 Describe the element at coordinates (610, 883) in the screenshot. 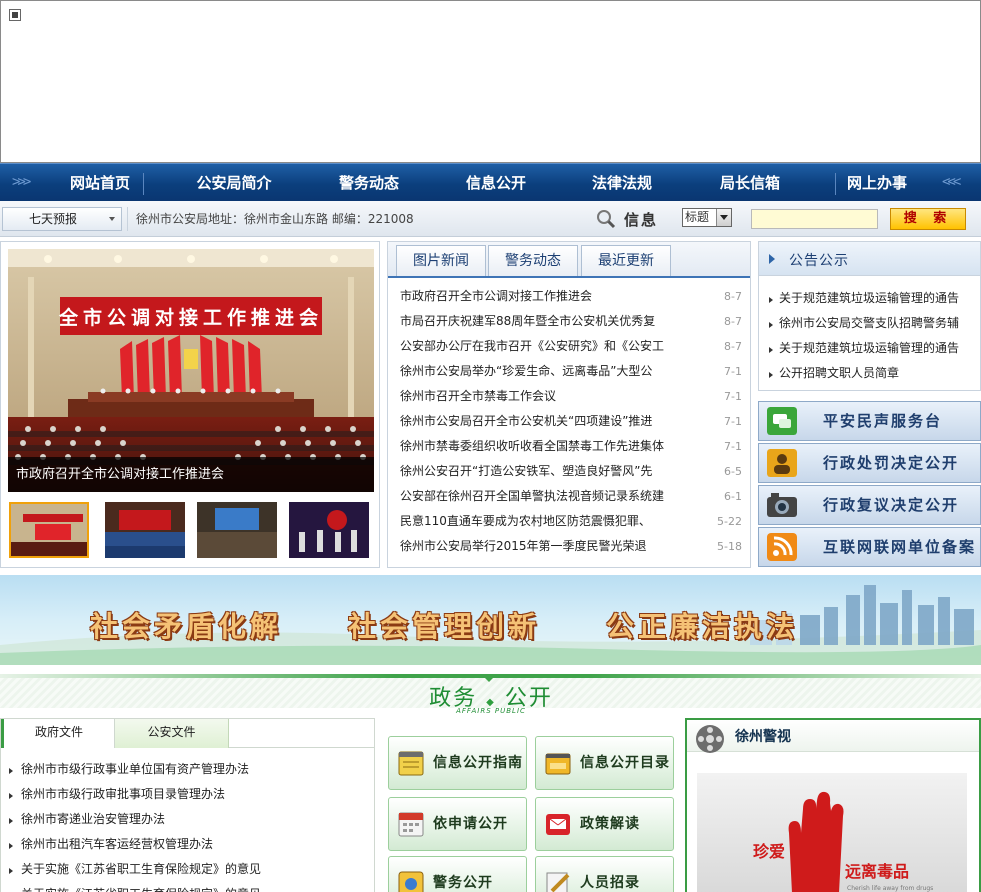

I see `affair-button-label: 人员招录` at that location.